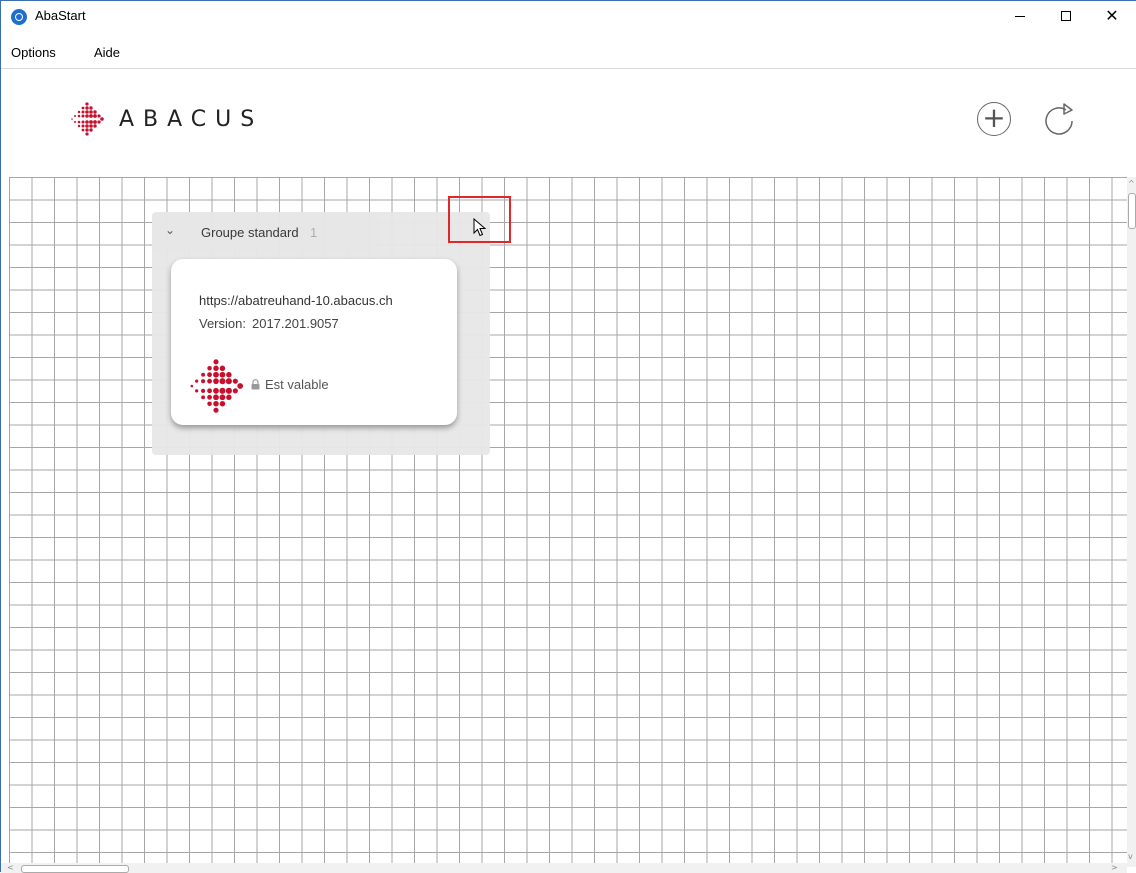 This screenshot has height=873, width=1136. What do you see at coordinates (19, 17) in the screenshot?
I see `app-icon` at bounding box center [19, 17].